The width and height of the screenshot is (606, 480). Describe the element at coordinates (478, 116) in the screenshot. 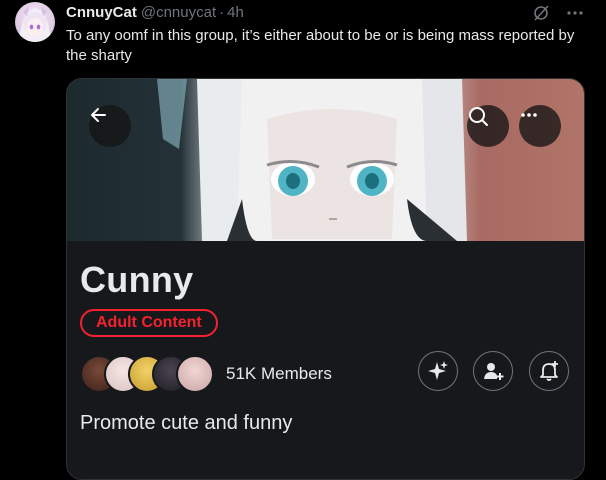

I see `search-icon` at that location.